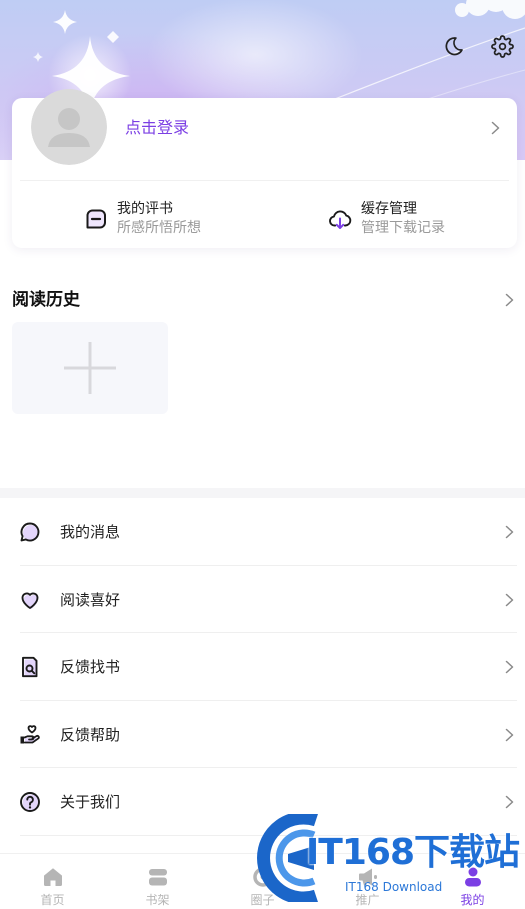 The width and height of the screenshot is (525, 909). I want to click on menu-divider, so click(268, 835).